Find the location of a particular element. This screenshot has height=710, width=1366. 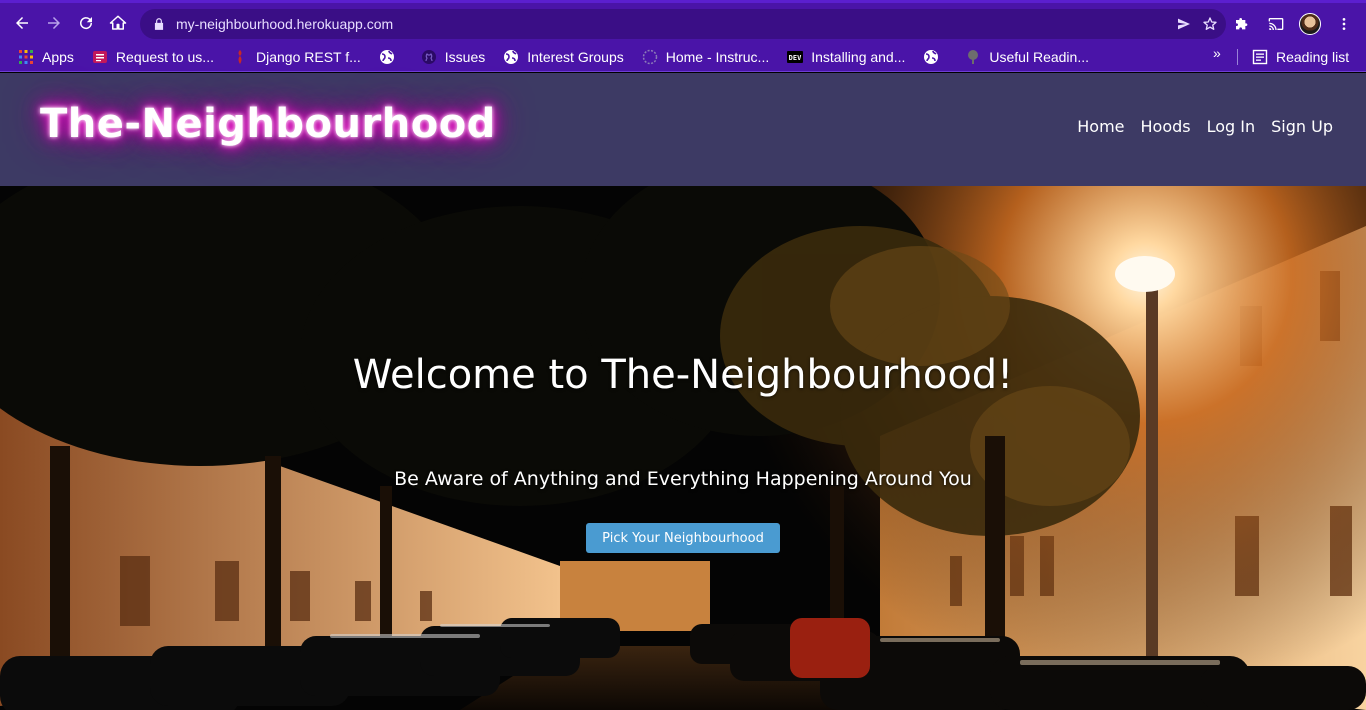

reload-button is located at coordinates (86, 23).